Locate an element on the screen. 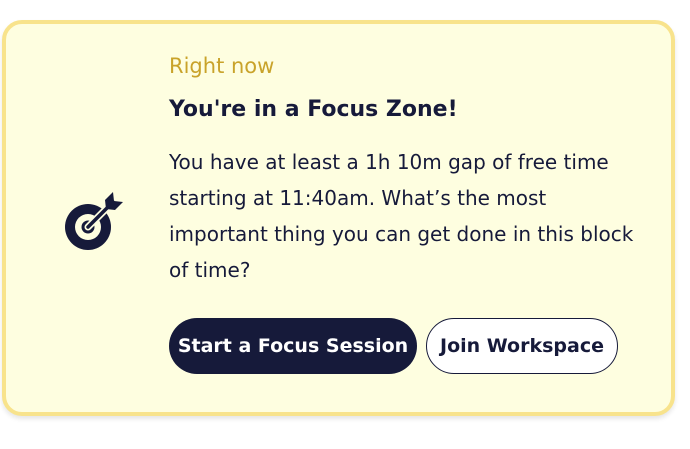  card-title: You're in a Focus Zone! is located at coordinates (313, 109).